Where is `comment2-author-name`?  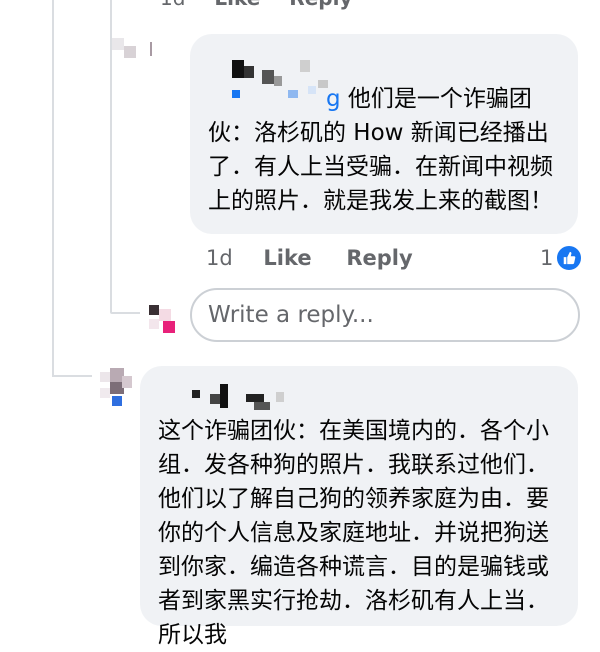
comment2-author-name is located at coordinates (360, 398).